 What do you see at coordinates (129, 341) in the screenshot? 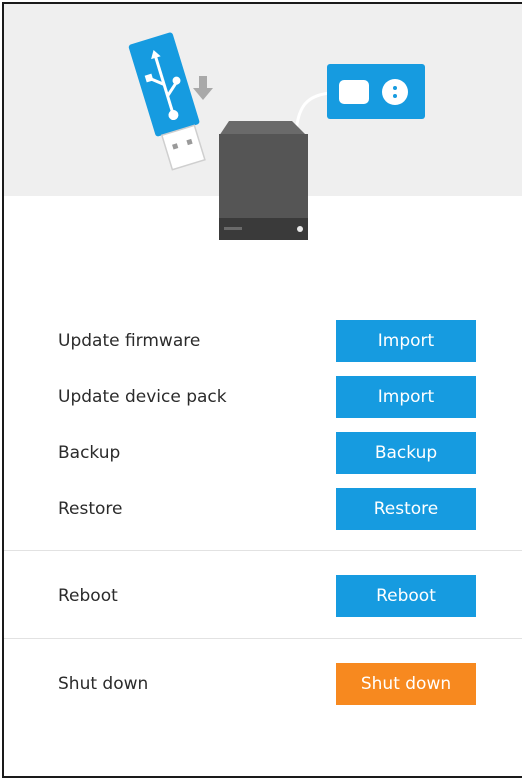
I see `update-firmware-label: Update firmware` at bounding box center [129, 341].